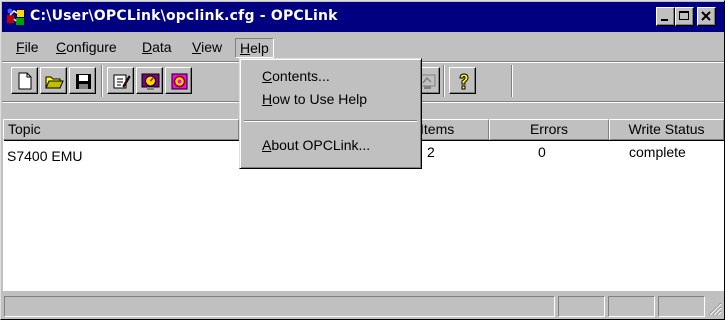 The width and height of the screenshot is (725, 320). Describe the element at coordinates (666, 129) in the screenshot. I see `column-header-write-status: Write Status` at that location.